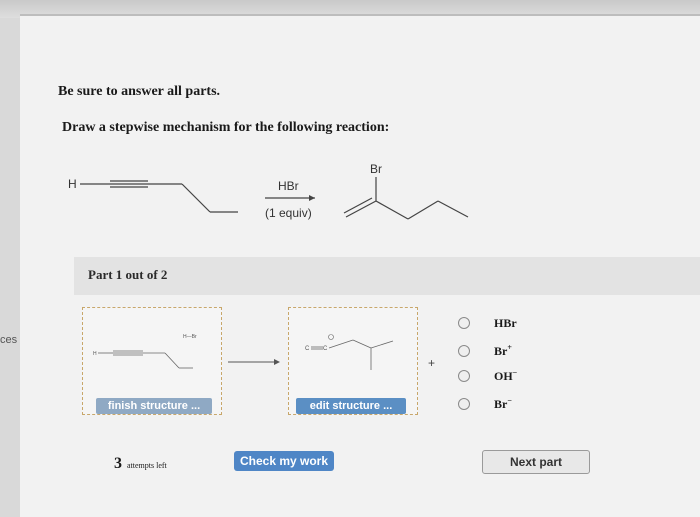 The image size is (700, 517). I want to click on charge-icon, so click(331, 337).